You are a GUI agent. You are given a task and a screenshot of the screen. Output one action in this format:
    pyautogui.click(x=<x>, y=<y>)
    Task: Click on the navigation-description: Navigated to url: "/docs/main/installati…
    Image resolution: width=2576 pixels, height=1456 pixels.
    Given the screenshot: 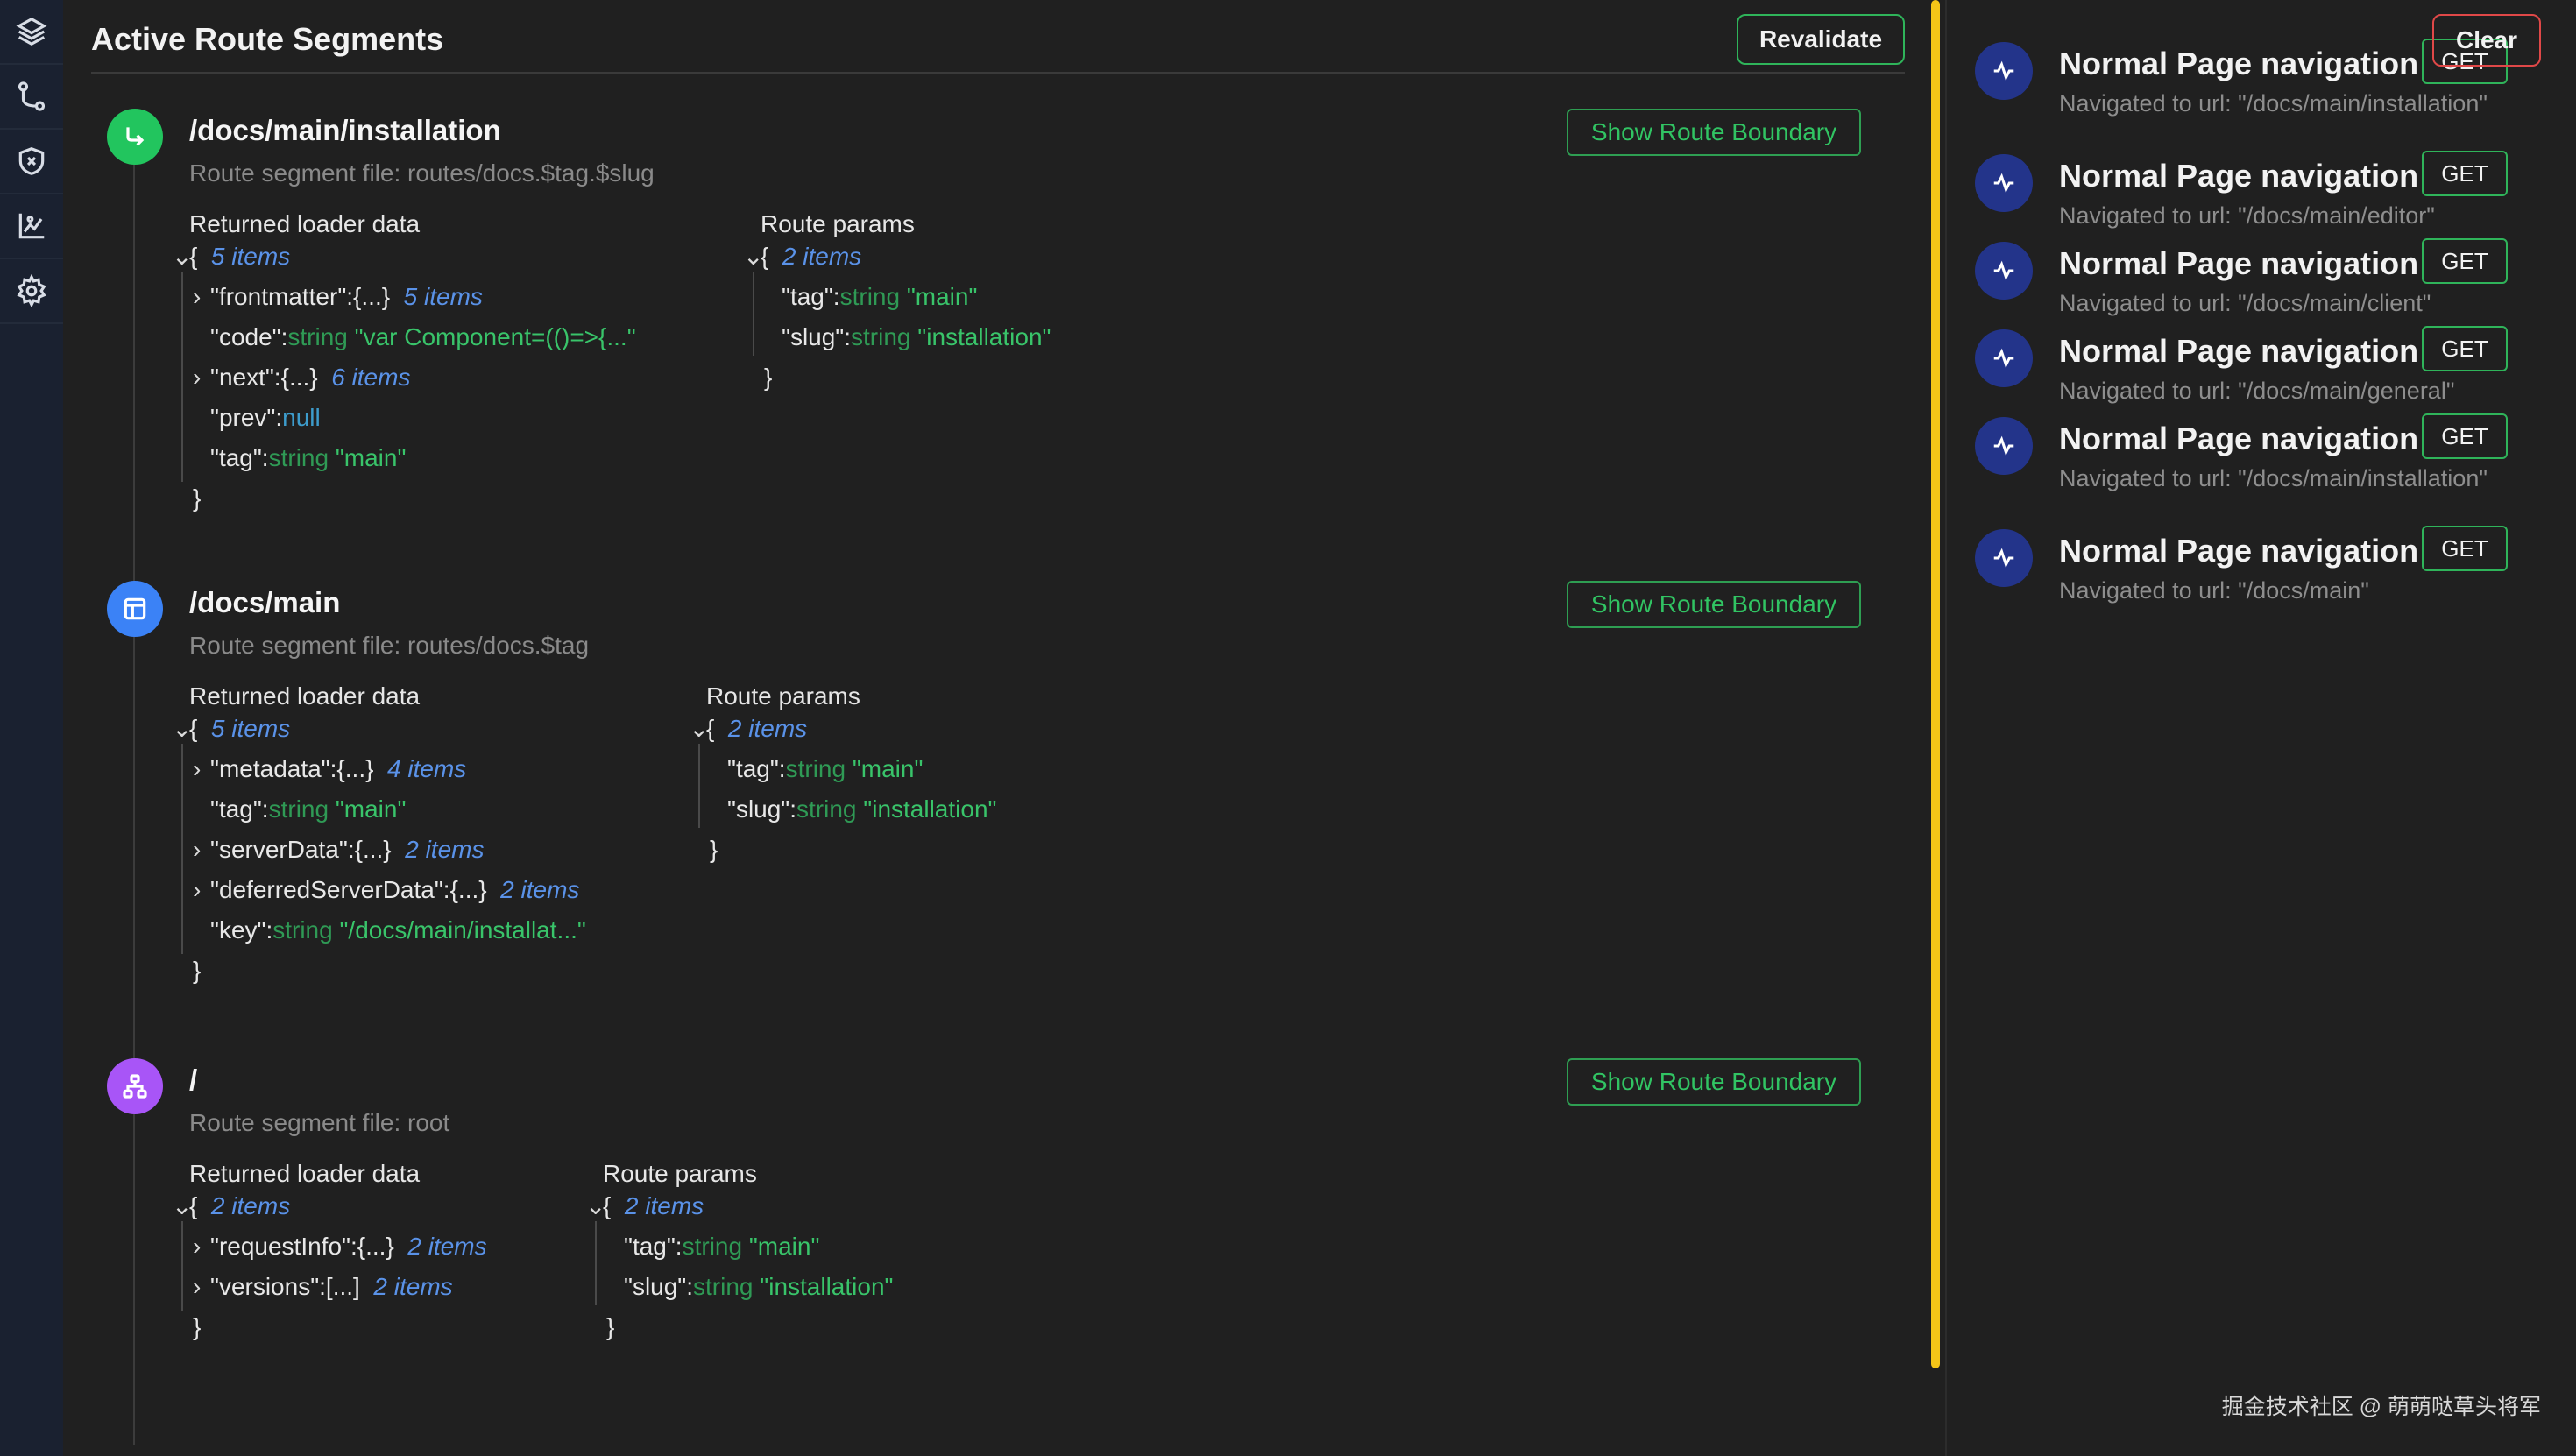 What is the action you would take?
    pyautogui.click(x=2273, y=478)
    